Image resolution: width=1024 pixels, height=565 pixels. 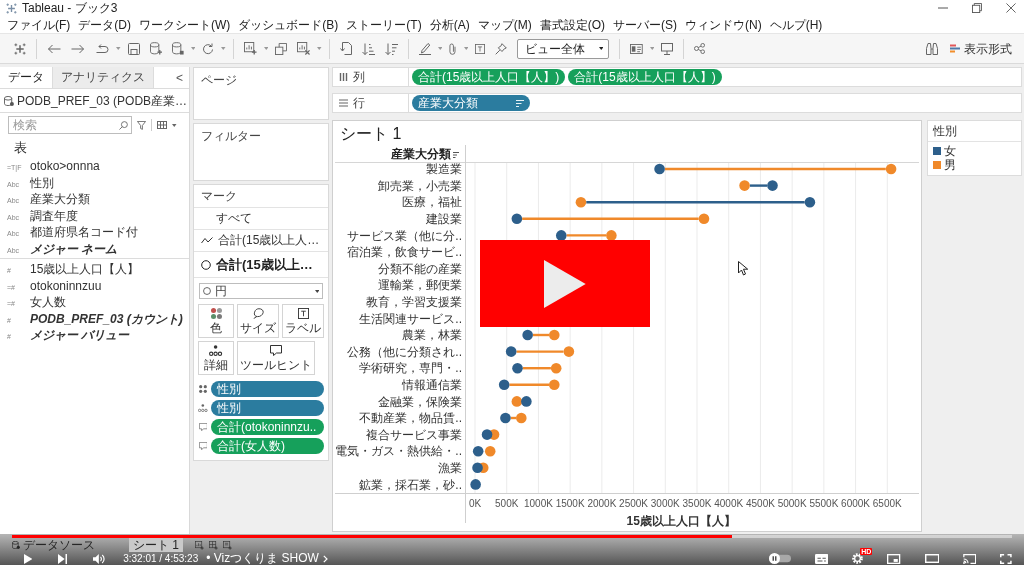 What do you see at coordinates (1011, 8) in the screenshot?
I see `close-icon` at bounding box center [1011, 8].